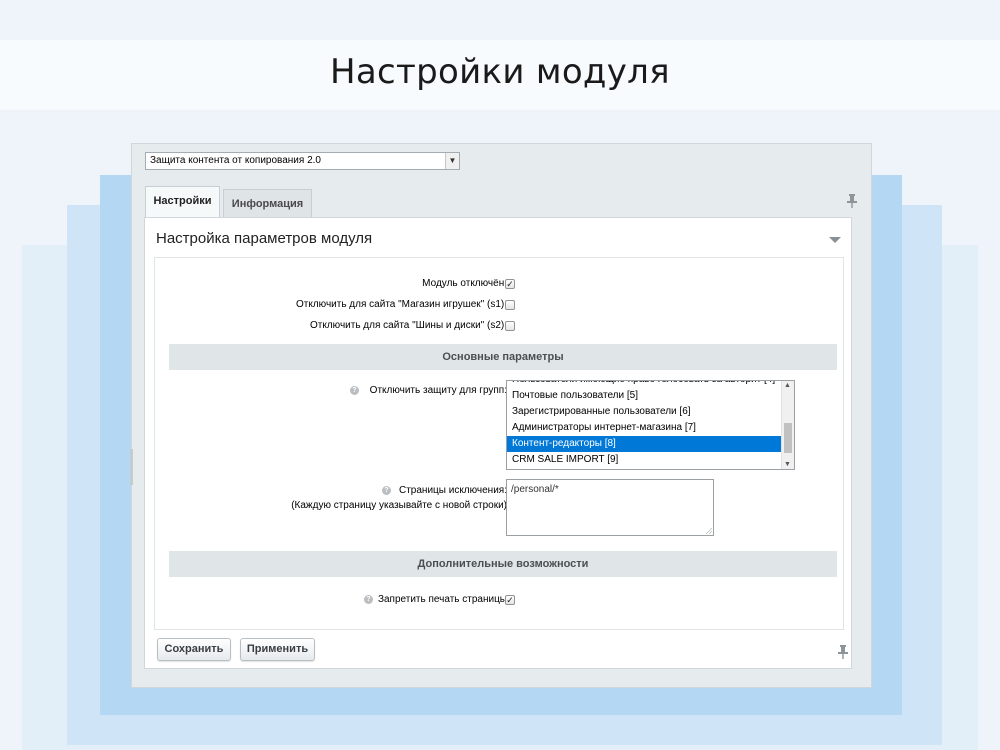 This screenshot has height=750, width=1000. Describe the element at coordinates (709, 531) in the screenshot. I see `resize-grip-icon` at that location.